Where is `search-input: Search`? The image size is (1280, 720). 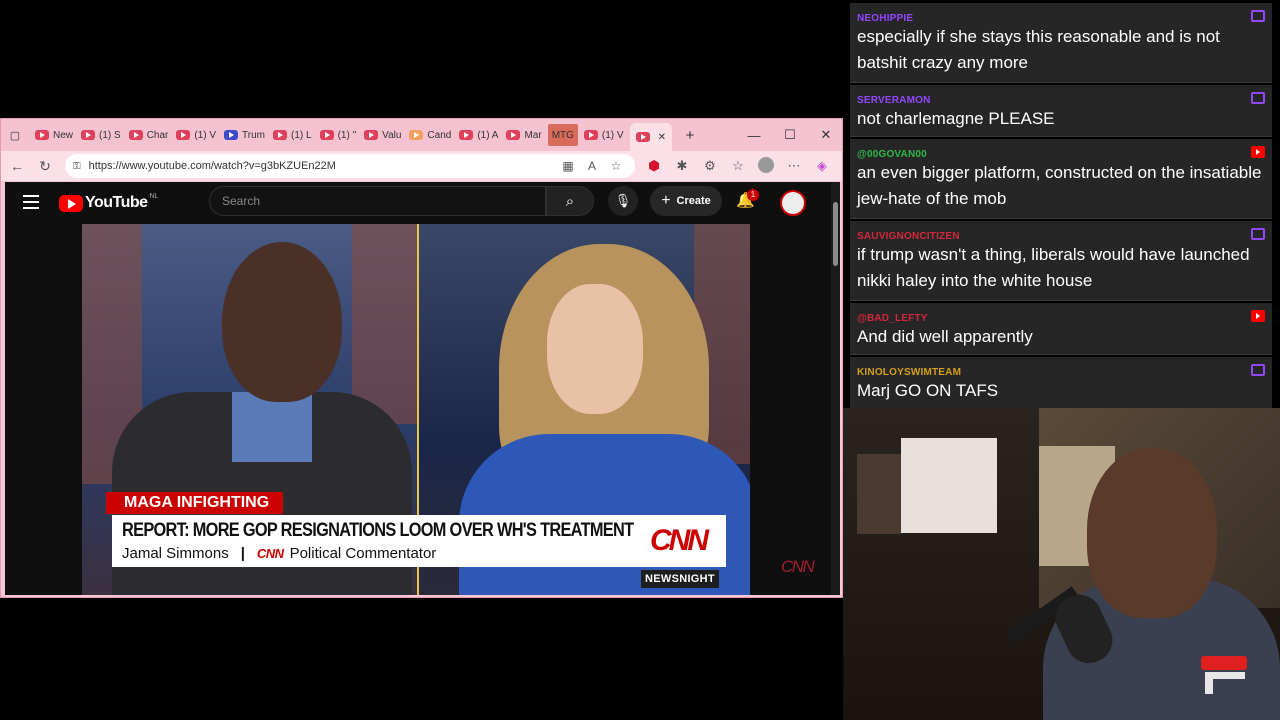 search-input: Search is located at coordinates (377, 201).